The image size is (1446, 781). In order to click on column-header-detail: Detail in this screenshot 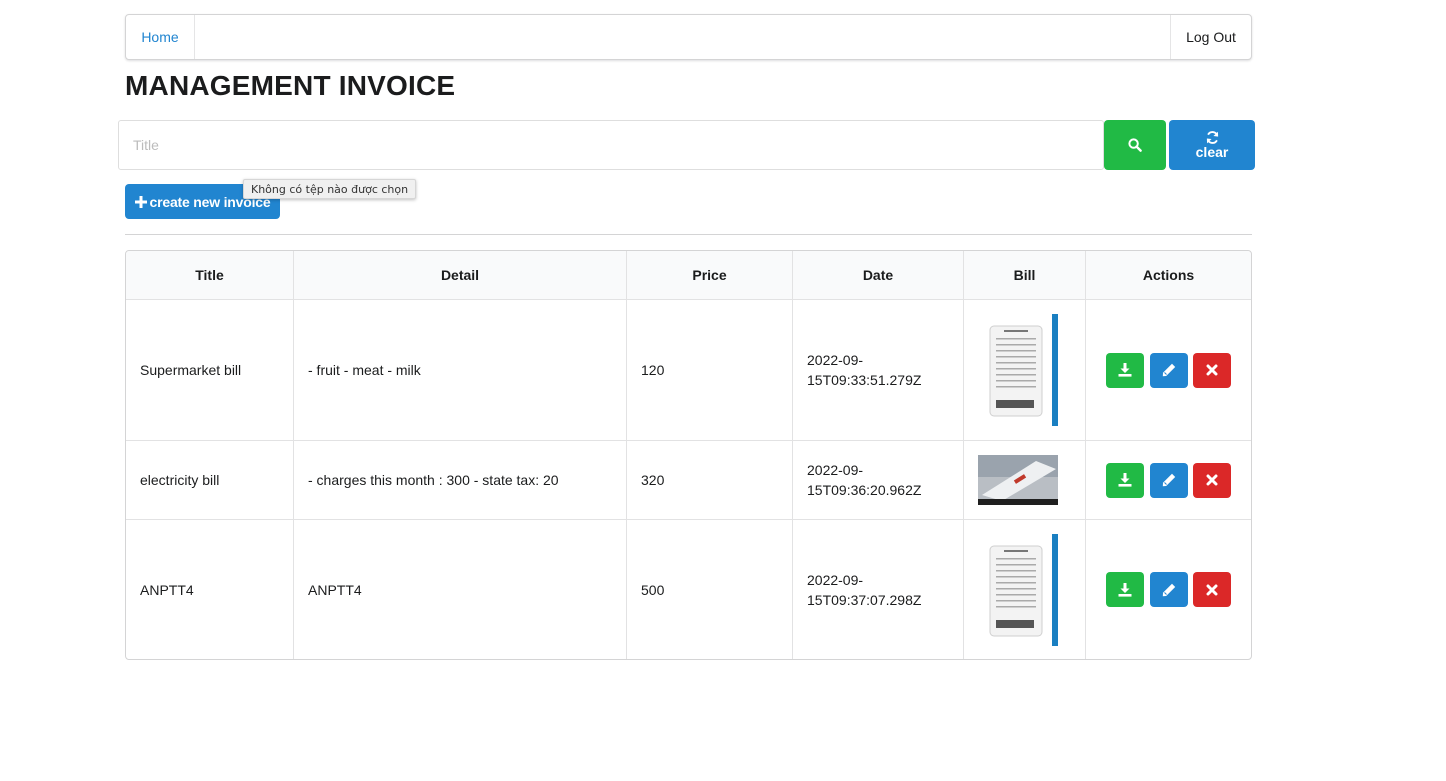, I will do `click(459, 275)`.